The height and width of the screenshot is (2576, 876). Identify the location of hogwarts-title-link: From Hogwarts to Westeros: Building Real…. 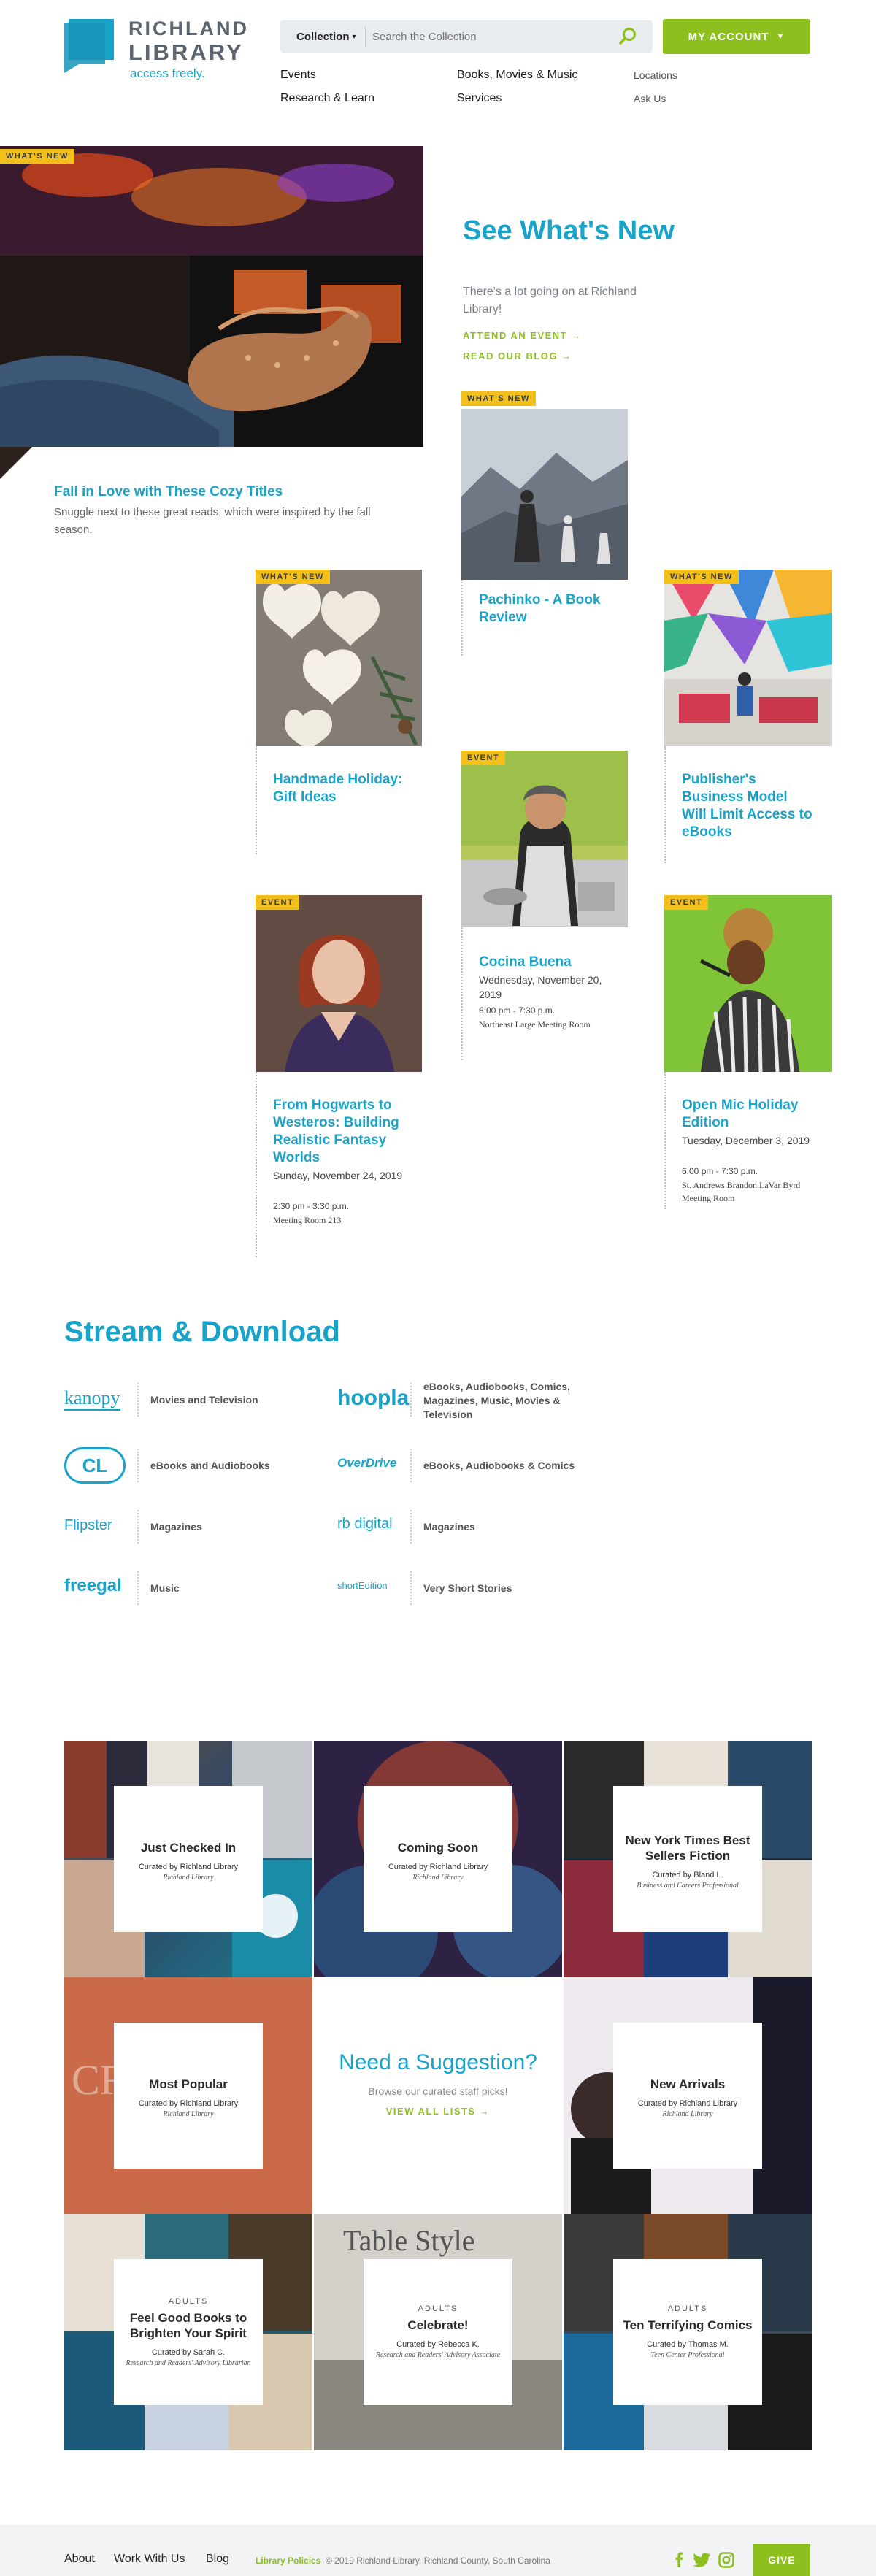
(346, 1132).